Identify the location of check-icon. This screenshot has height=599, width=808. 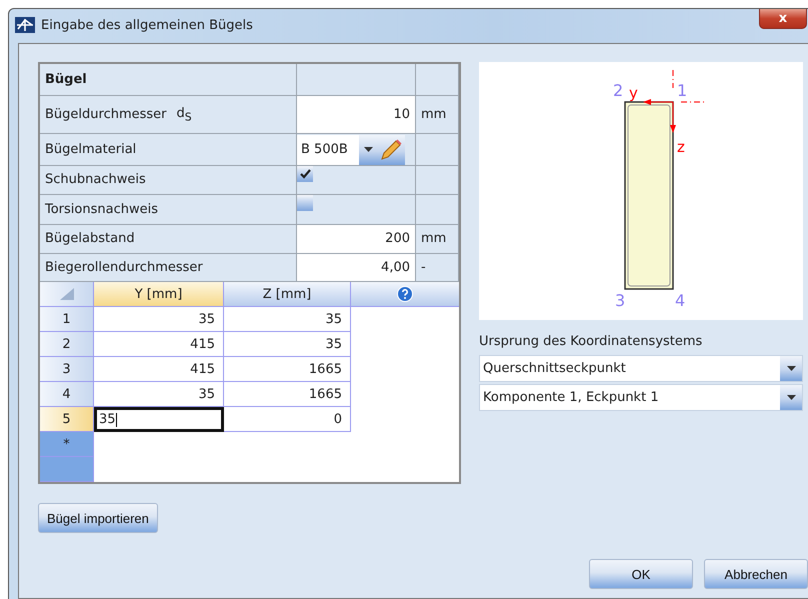
(305, 174).